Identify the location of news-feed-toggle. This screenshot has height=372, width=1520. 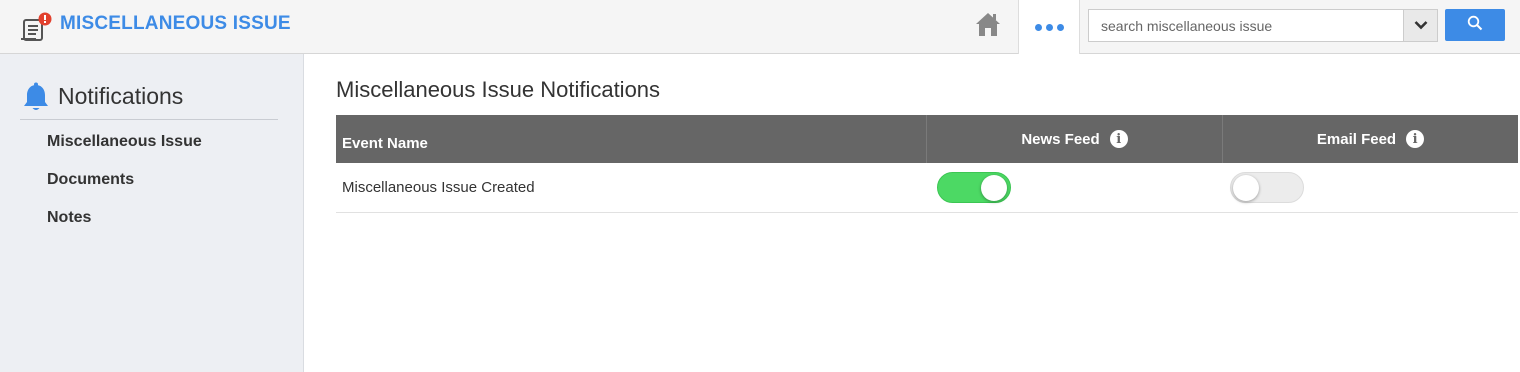
(974, 187).